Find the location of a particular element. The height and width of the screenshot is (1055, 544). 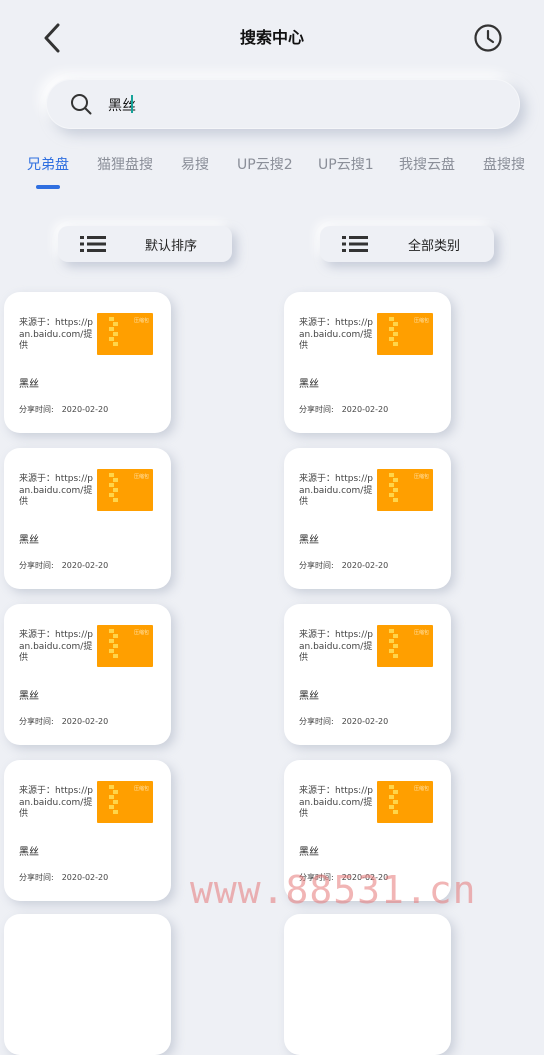

search-icon is located at coordinates (81, 104).